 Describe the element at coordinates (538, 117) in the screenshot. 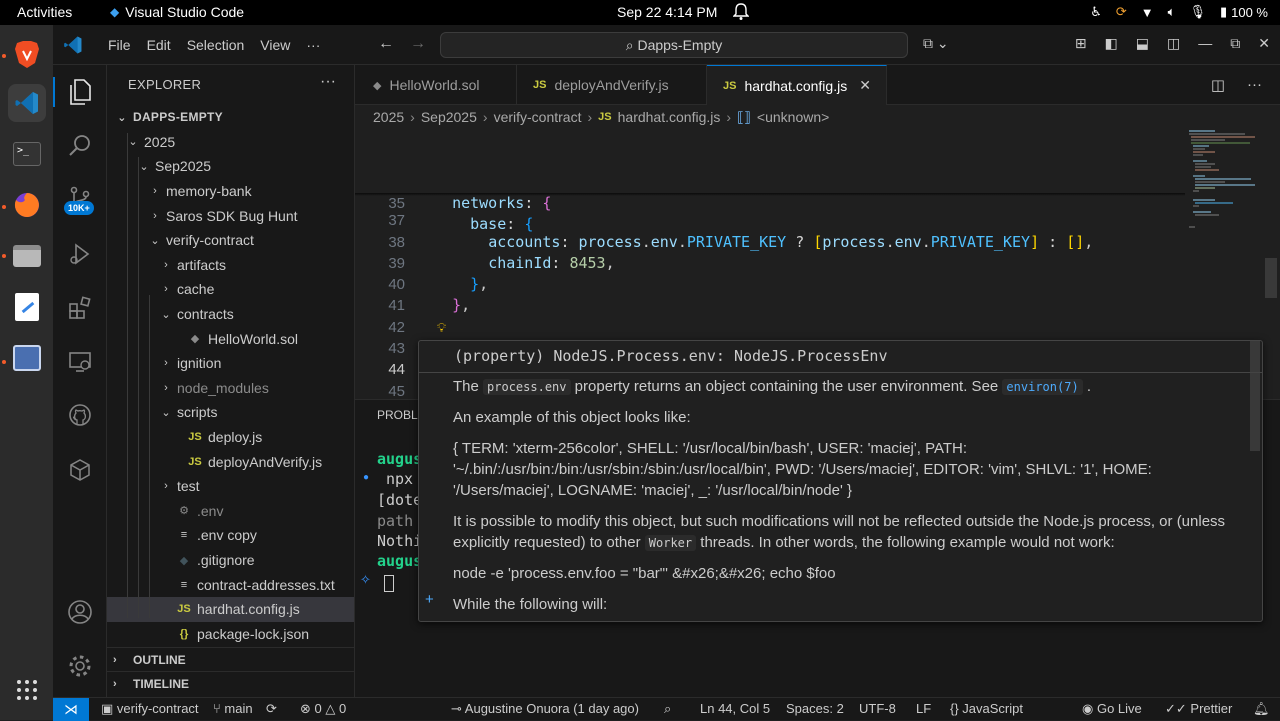

I see `breadcrumb-item: verify-contract` at that location.